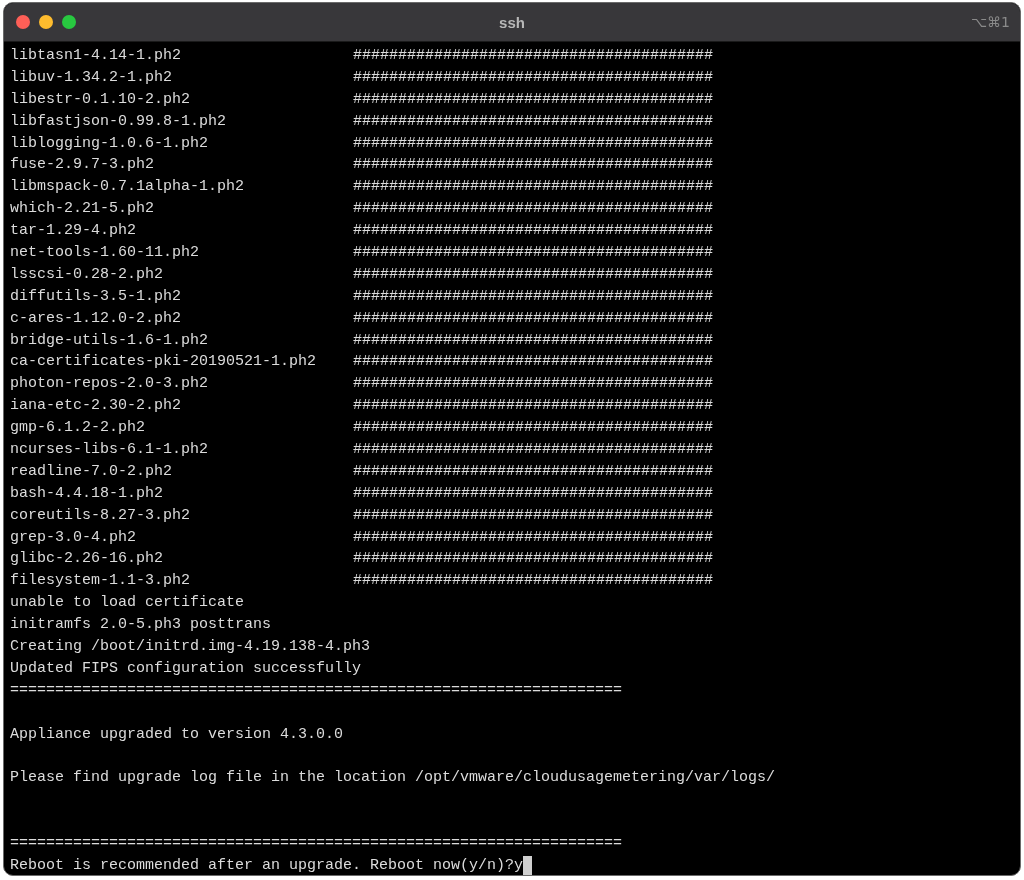 This screenshot has width=1024, height=880. Describe the element at coordinates (119, 121) in the screenshot. I see `package-name: libfastjson-0.99.8-1.ph2` at that location.